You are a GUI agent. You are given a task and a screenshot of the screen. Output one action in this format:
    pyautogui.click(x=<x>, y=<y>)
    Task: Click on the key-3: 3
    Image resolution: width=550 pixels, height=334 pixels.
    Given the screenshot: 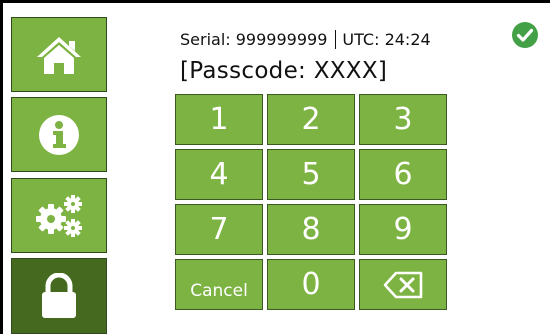 What is the action you would take?
    pyautogui.click(x=403, y=119)
    